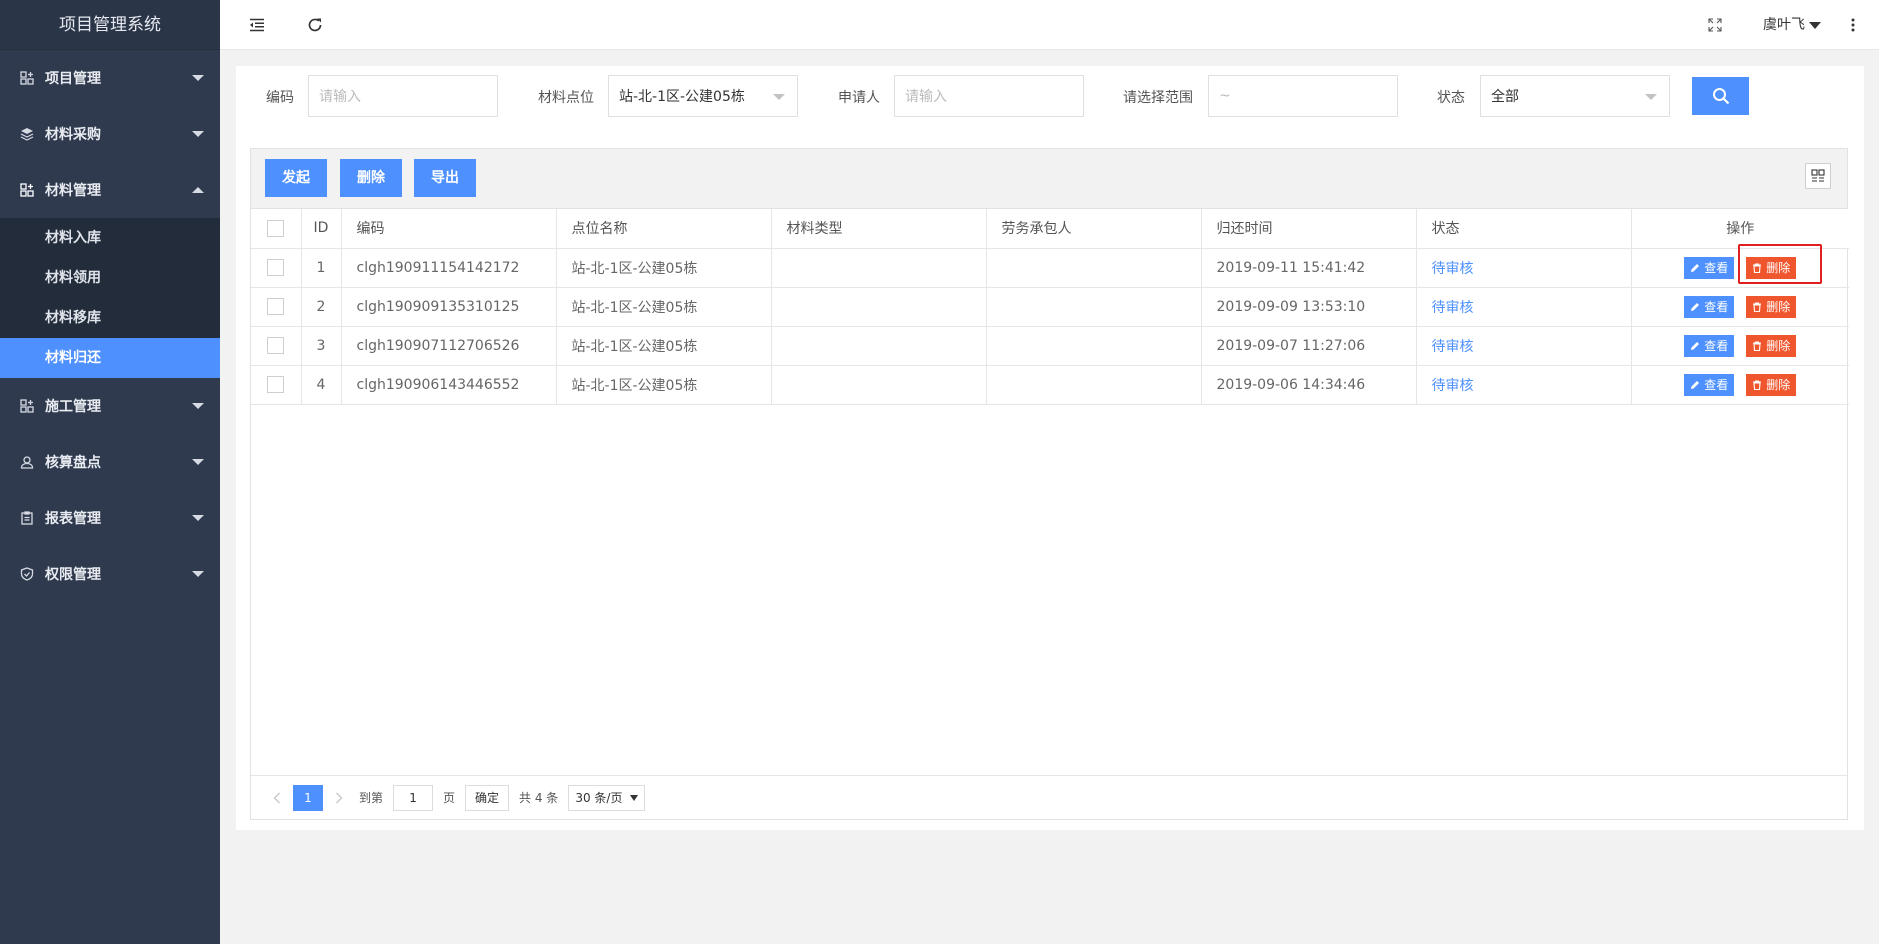  Describe the element at coordinates (315, 25) in the screenshot. I see `refresh-button` at that location.